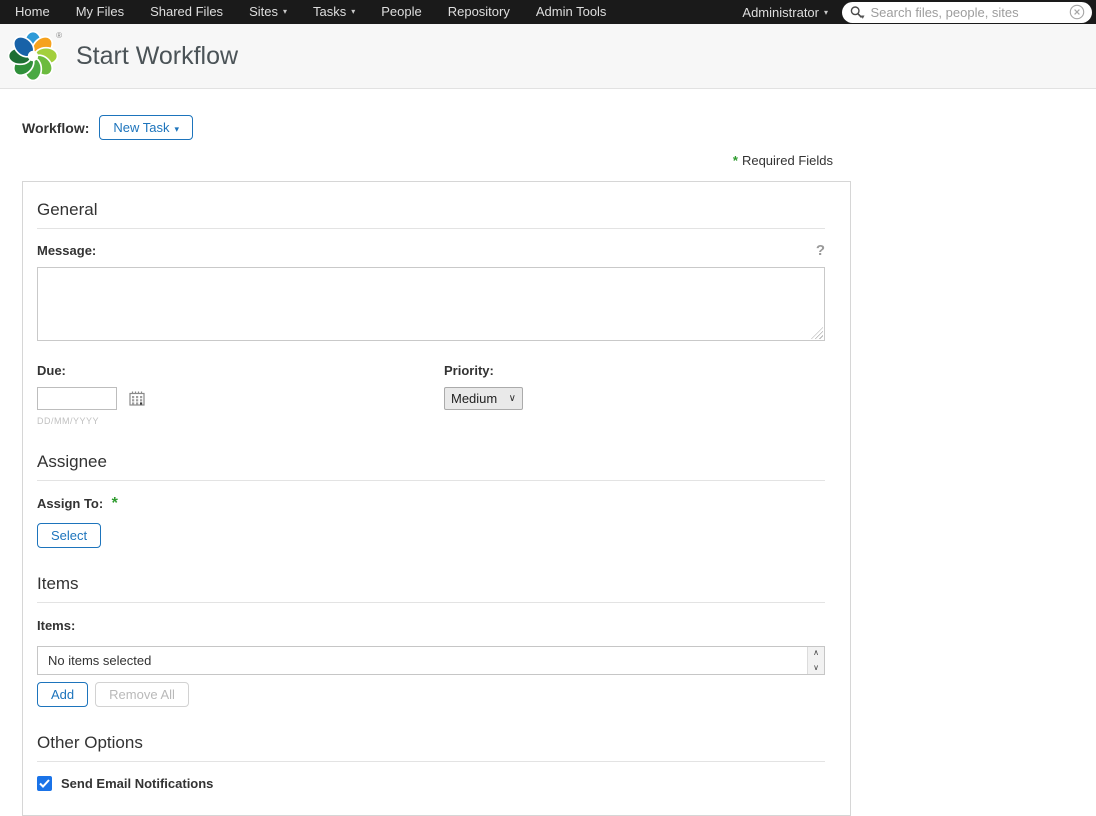  What do you see at coordinates (559, 127) in the screenshot?
I see `workflow-selector-row: Workflow: New Task ▾` at bounding box center [559, 127].